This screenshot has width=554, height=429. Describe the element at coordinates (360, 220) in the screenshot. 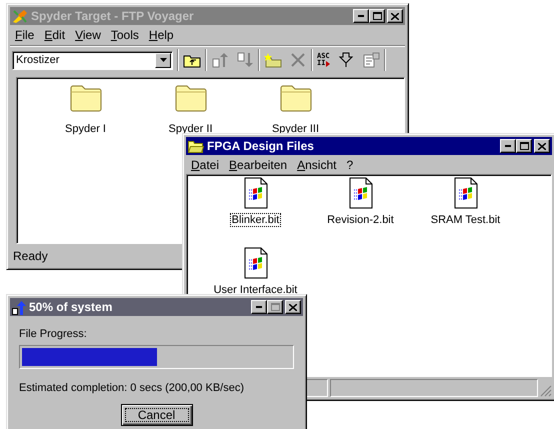

I see `file-label: Revision-2.bit` at that location.